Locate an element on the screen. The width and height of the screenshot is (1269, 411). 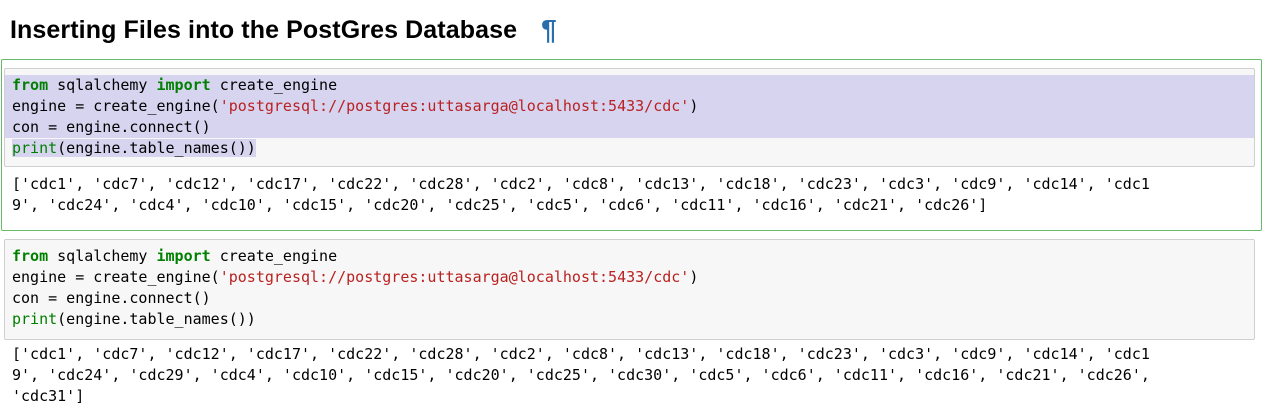
selected-print-text: print(engine.table_names()) is located at coordinates (134, 148).